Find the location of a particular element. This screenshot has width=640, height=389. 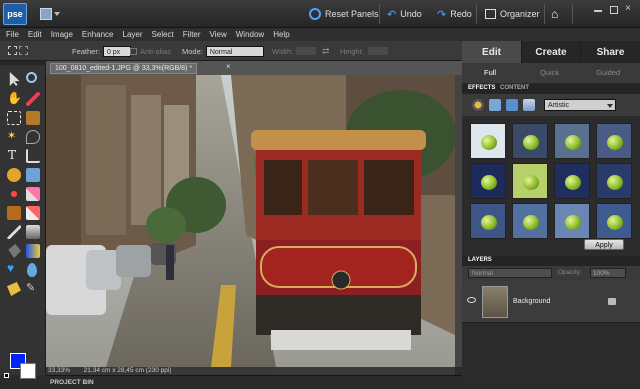

menu-select: Select is located at coordinates (163, 34).